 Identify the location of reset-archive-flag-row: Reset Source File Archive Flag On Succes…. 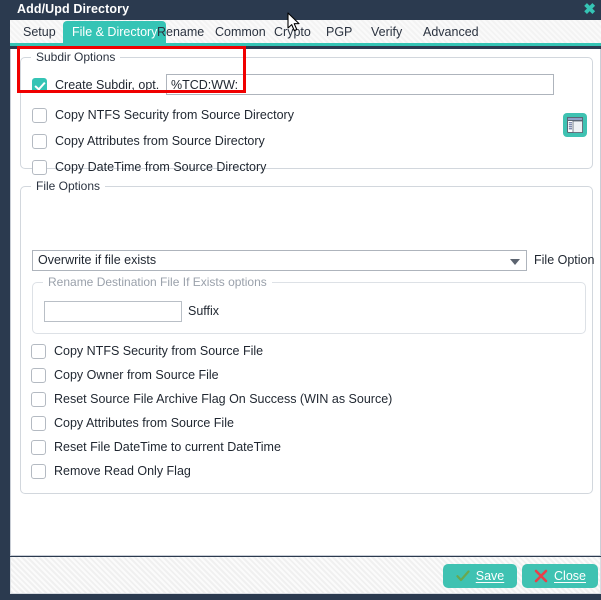
(211, 399).